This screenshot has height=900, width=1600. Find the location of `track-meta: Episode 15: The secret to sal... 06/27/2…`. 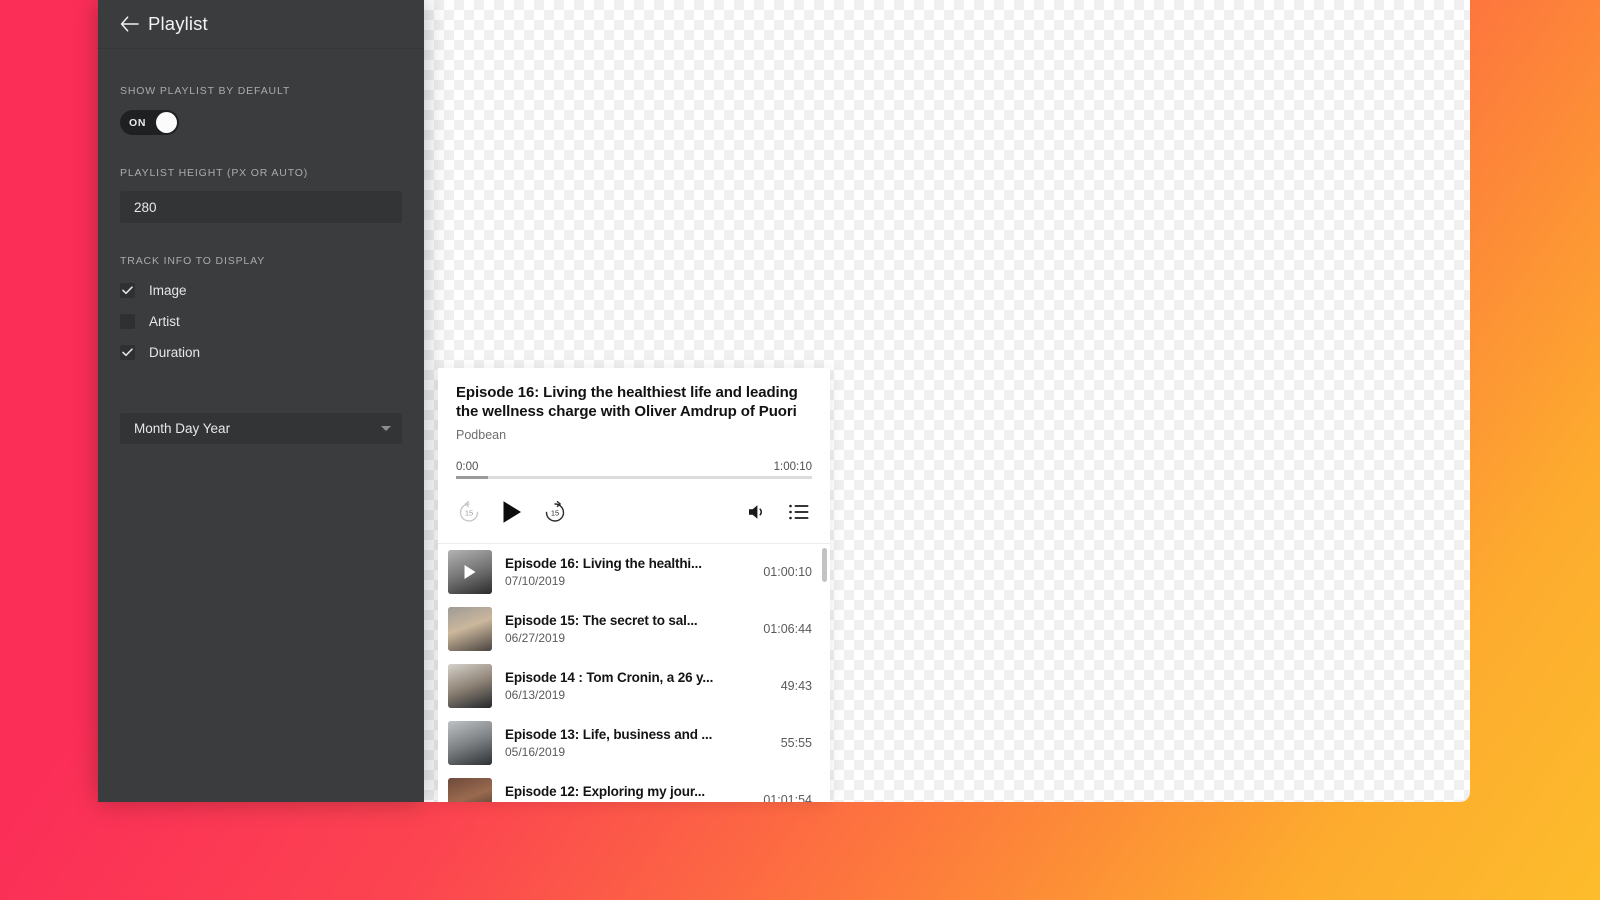

track-meta: Episode 15: The secret to sal... 06/27/2… is located at coordinates (634, 629).